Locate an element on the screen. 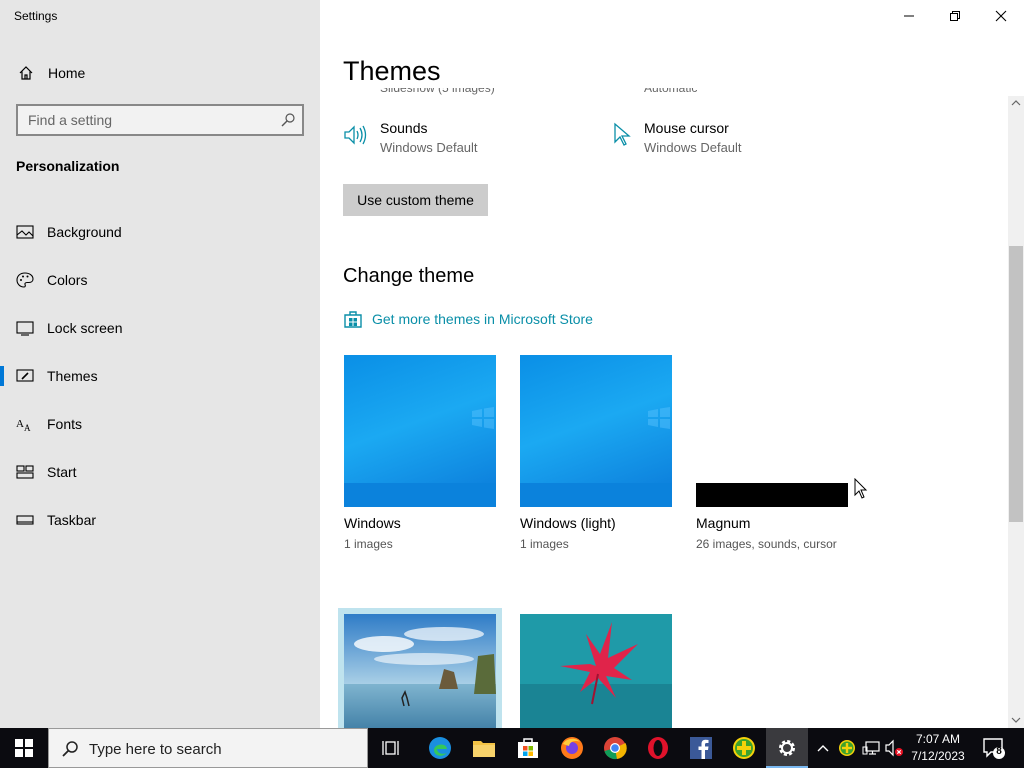  sidebar-item-label: Lock screen is located at coordinates (85, 328).